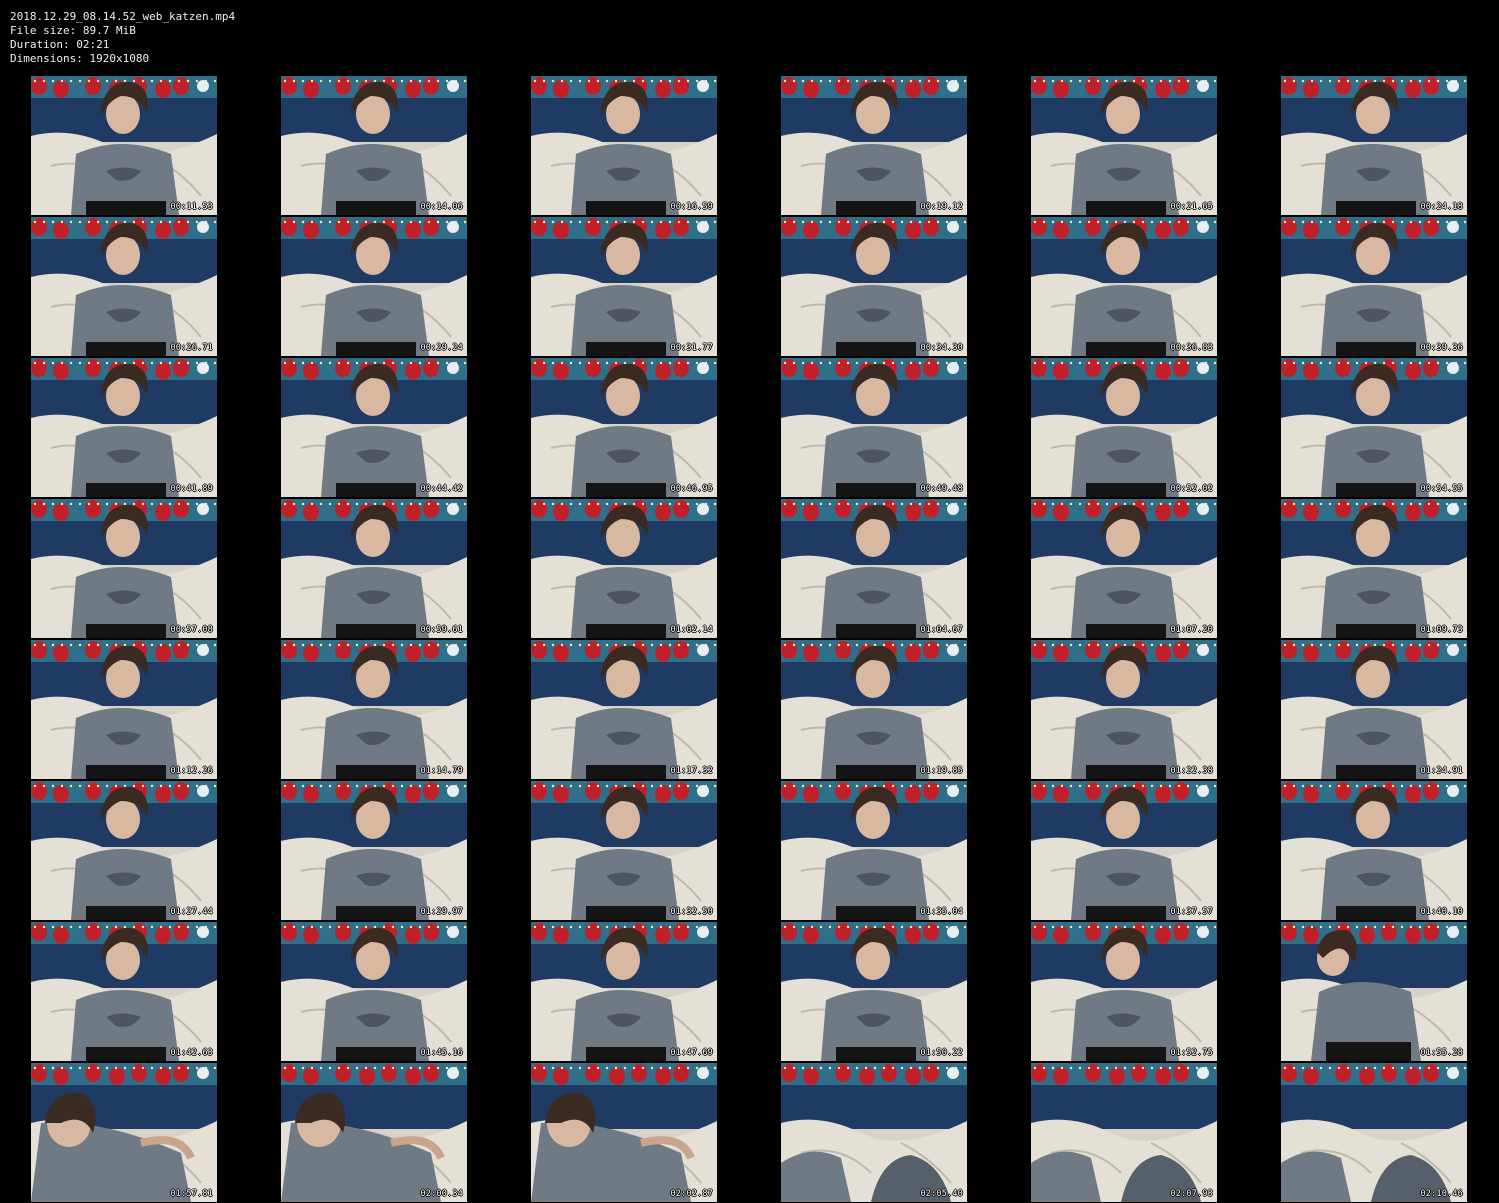 This screenshot has width=1499, height=1203. I want to click on thumbnail-timestamp: 01:47.69, so click(691, 1053).